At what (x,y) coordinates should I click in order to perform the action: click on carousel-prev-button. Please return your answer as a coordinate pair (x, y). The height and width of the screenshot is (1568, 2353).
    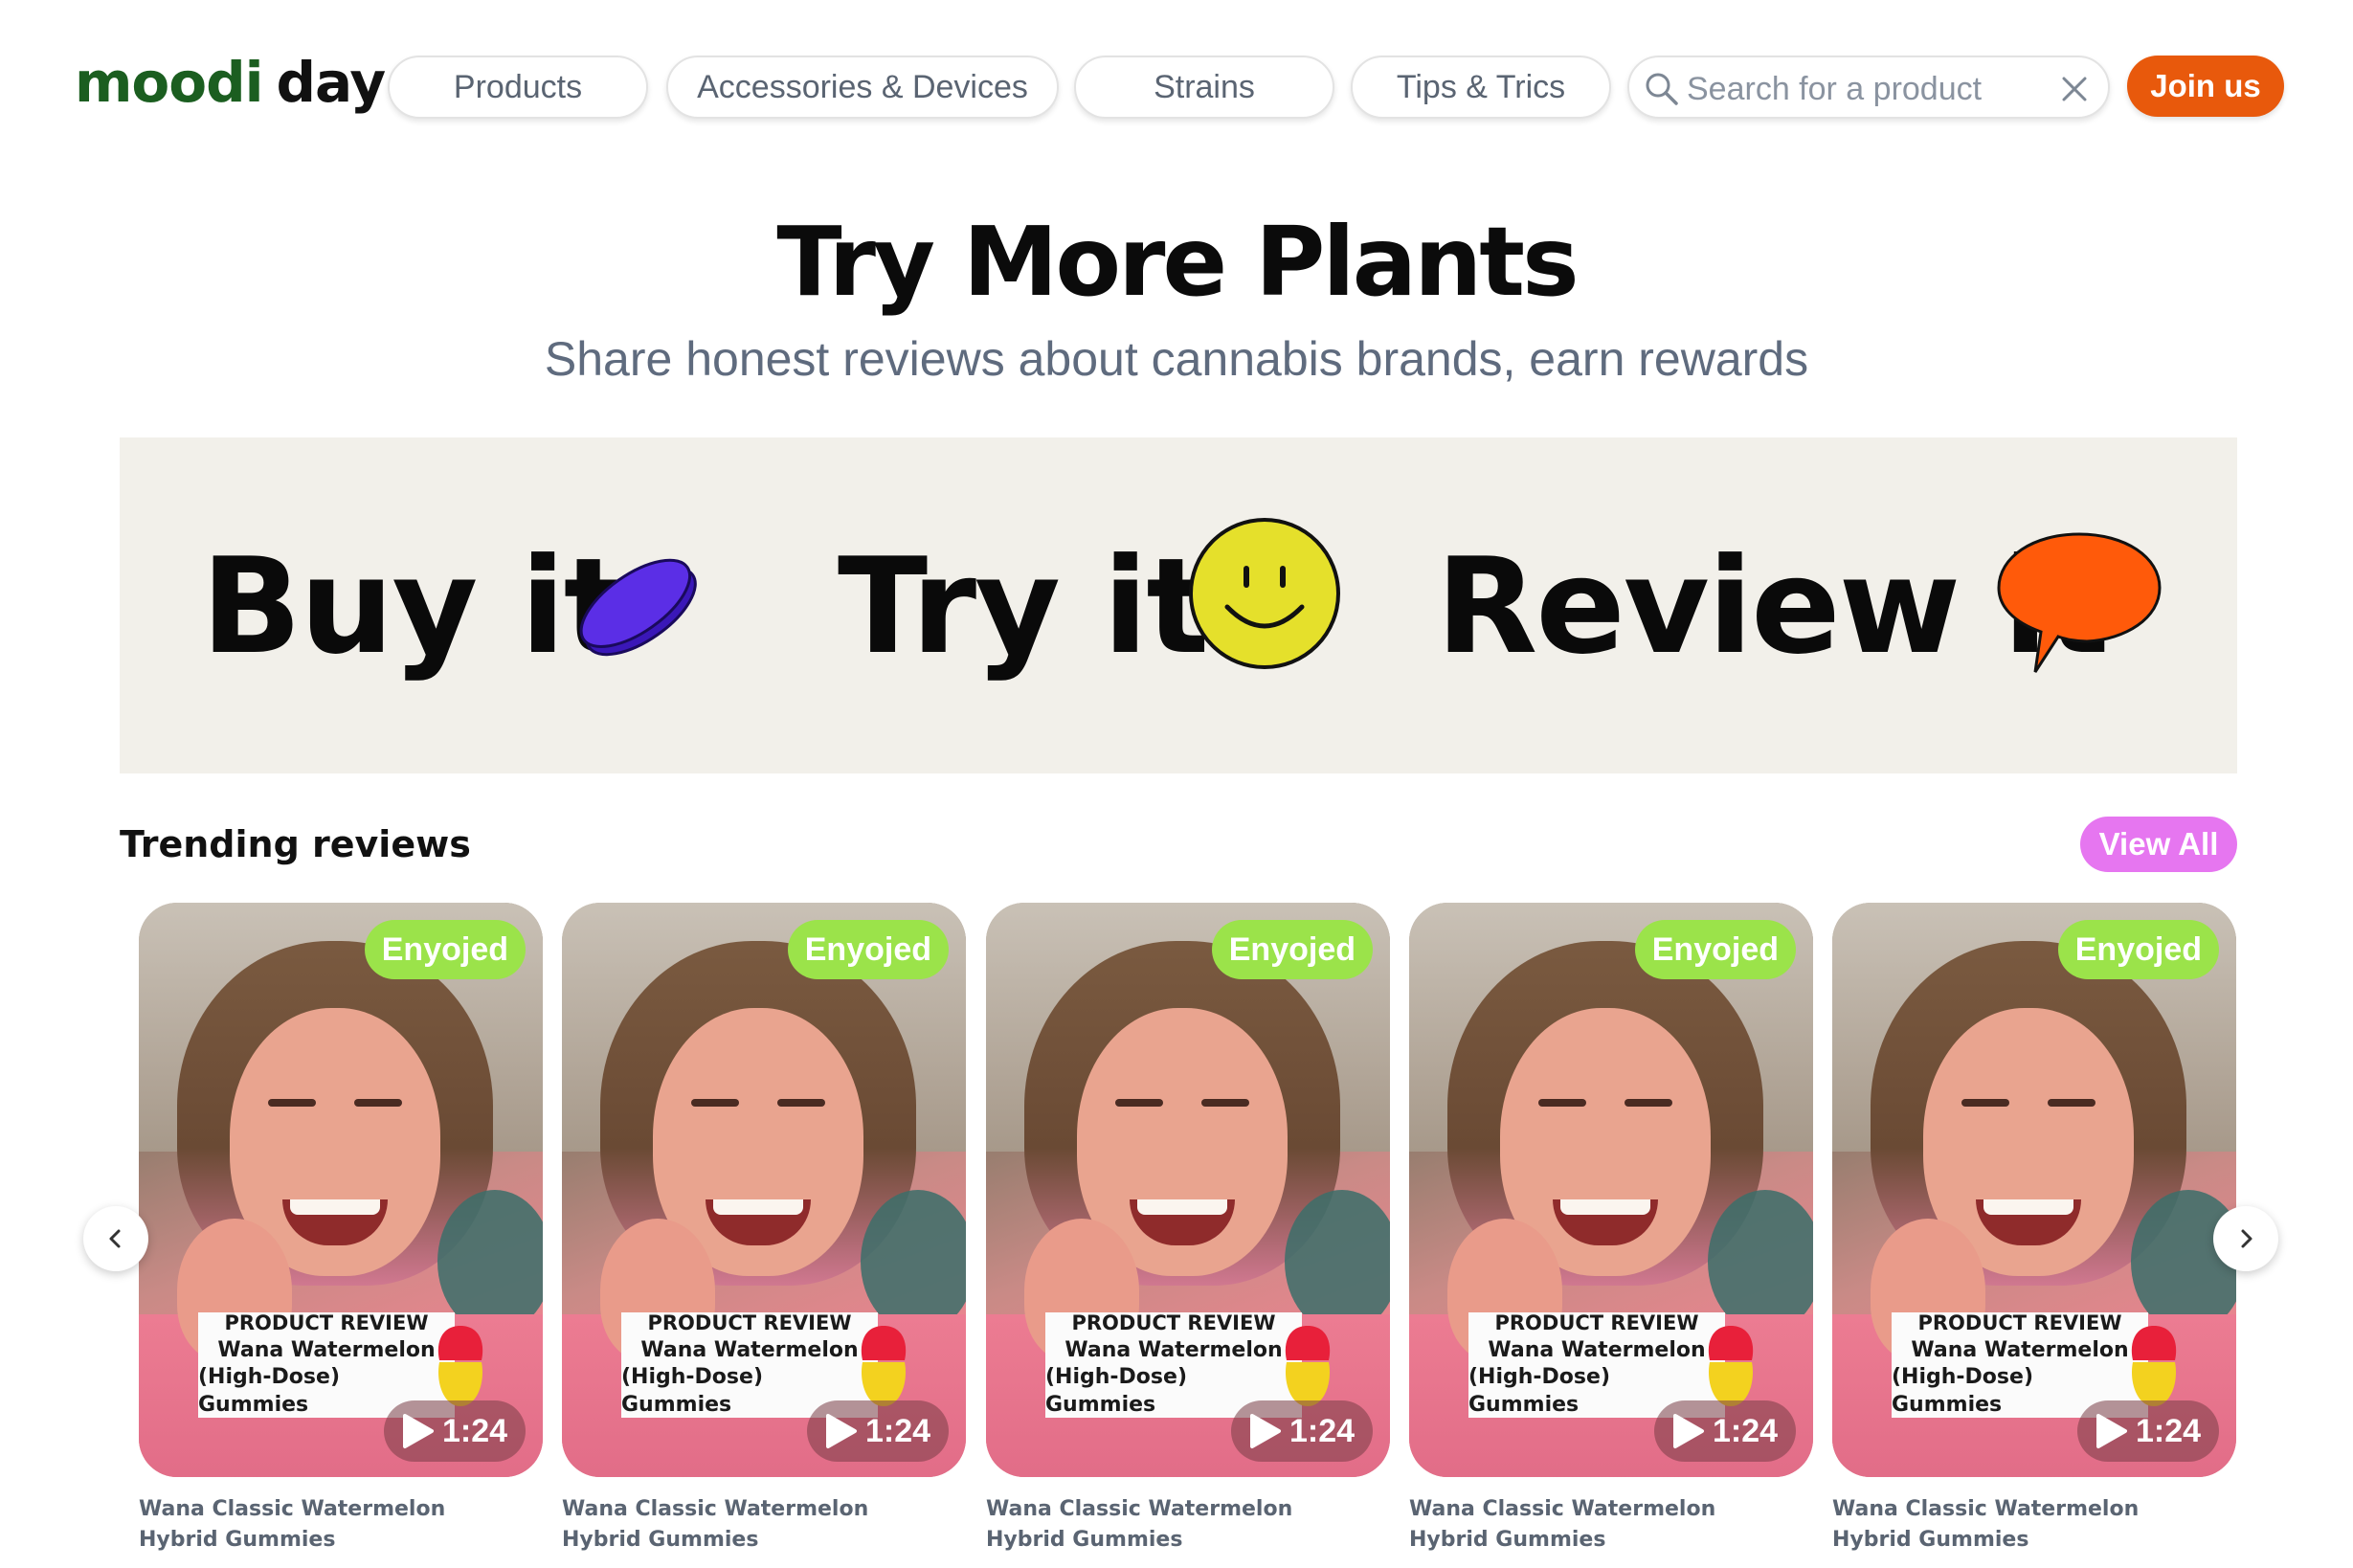
    Looking at the image, I should click on (115, 1239).